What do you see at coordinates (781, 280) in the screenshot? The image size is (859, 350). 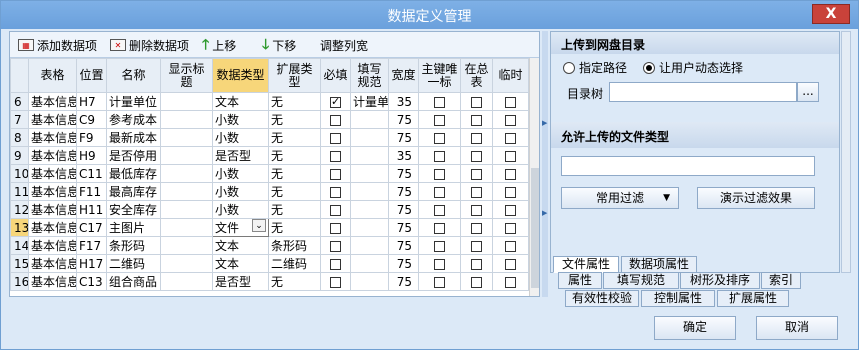 I see `tab-index: 索引` at bounding box center [781, 280].